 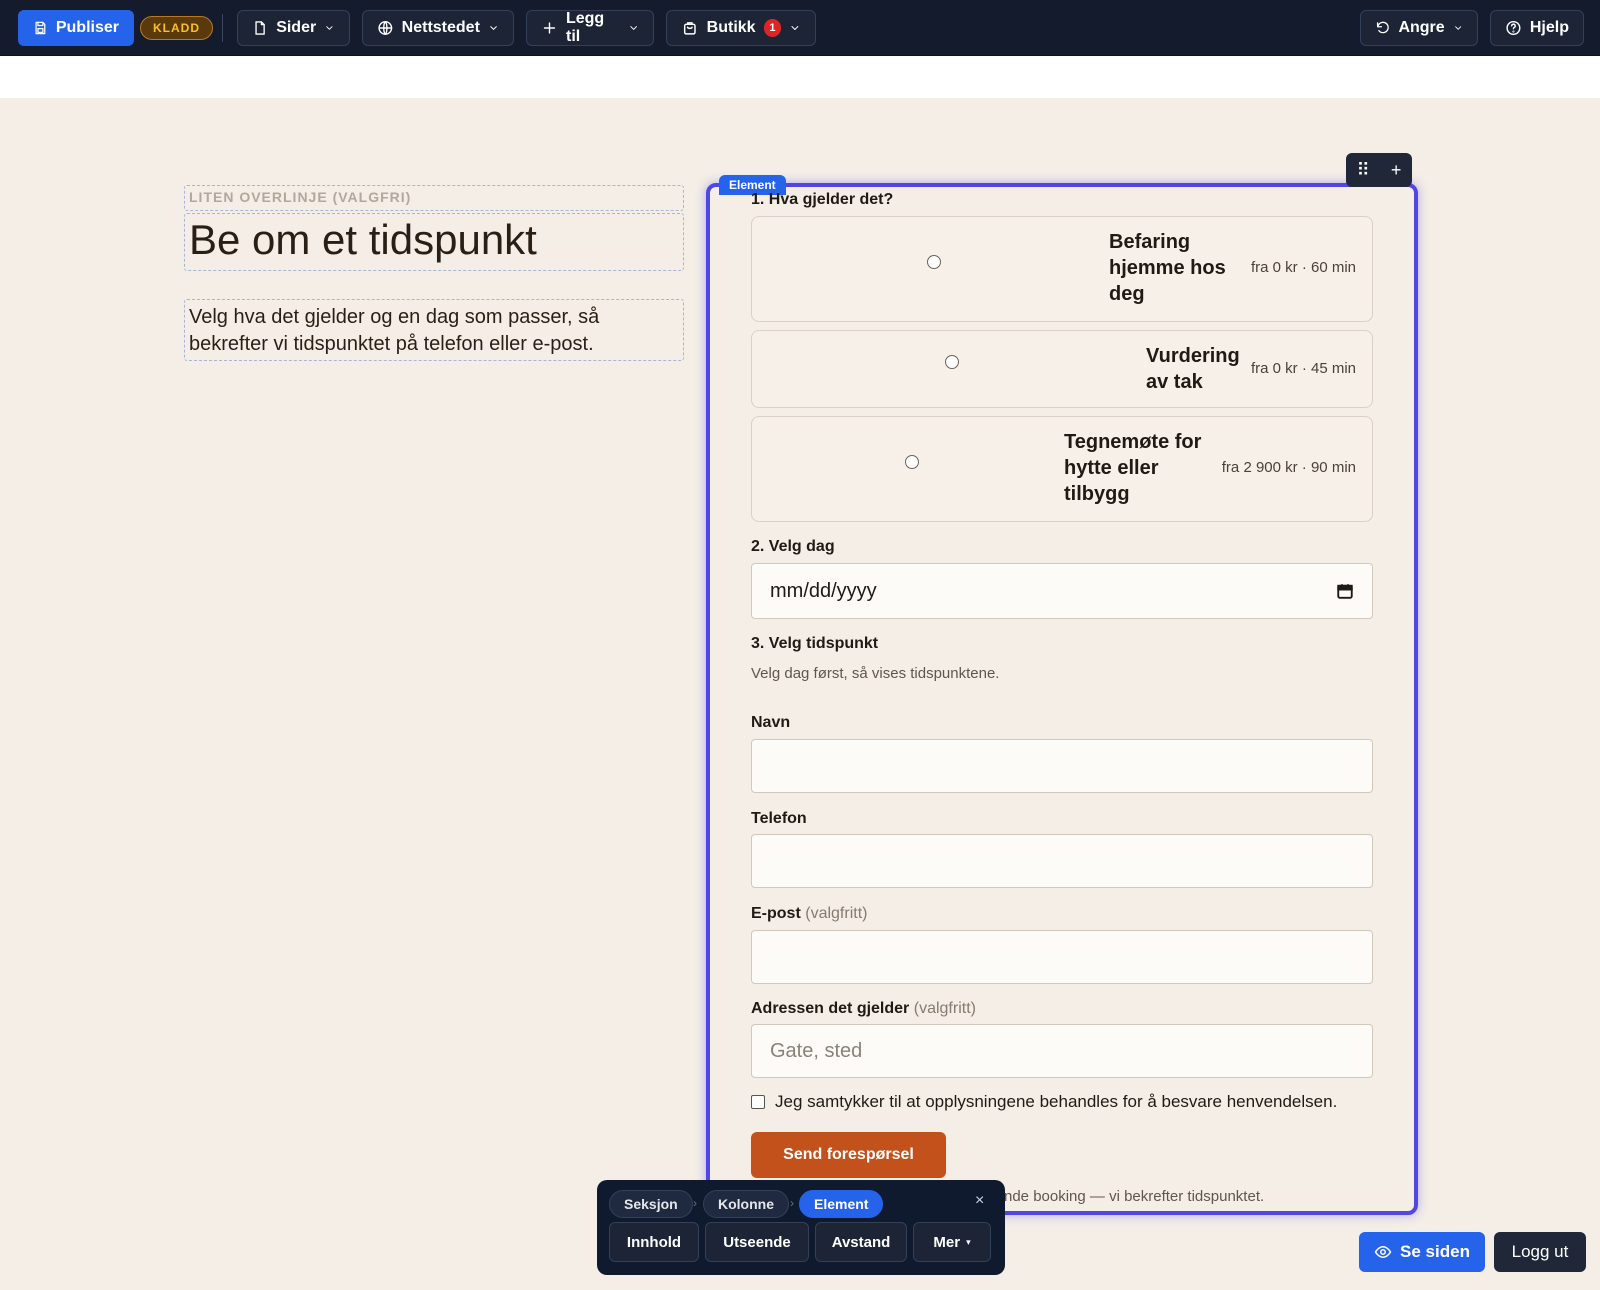 I want to click on help-button: Hjelp, so click(x=1537, y=28).